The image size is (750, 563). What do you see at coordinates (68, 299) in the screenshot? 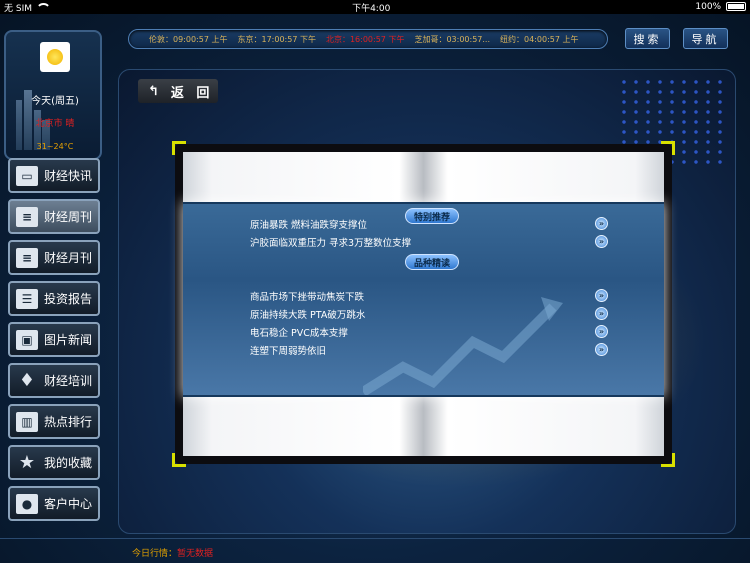
I see `sidebar-item-label: 投资报告` at bounding box center [68, 299].